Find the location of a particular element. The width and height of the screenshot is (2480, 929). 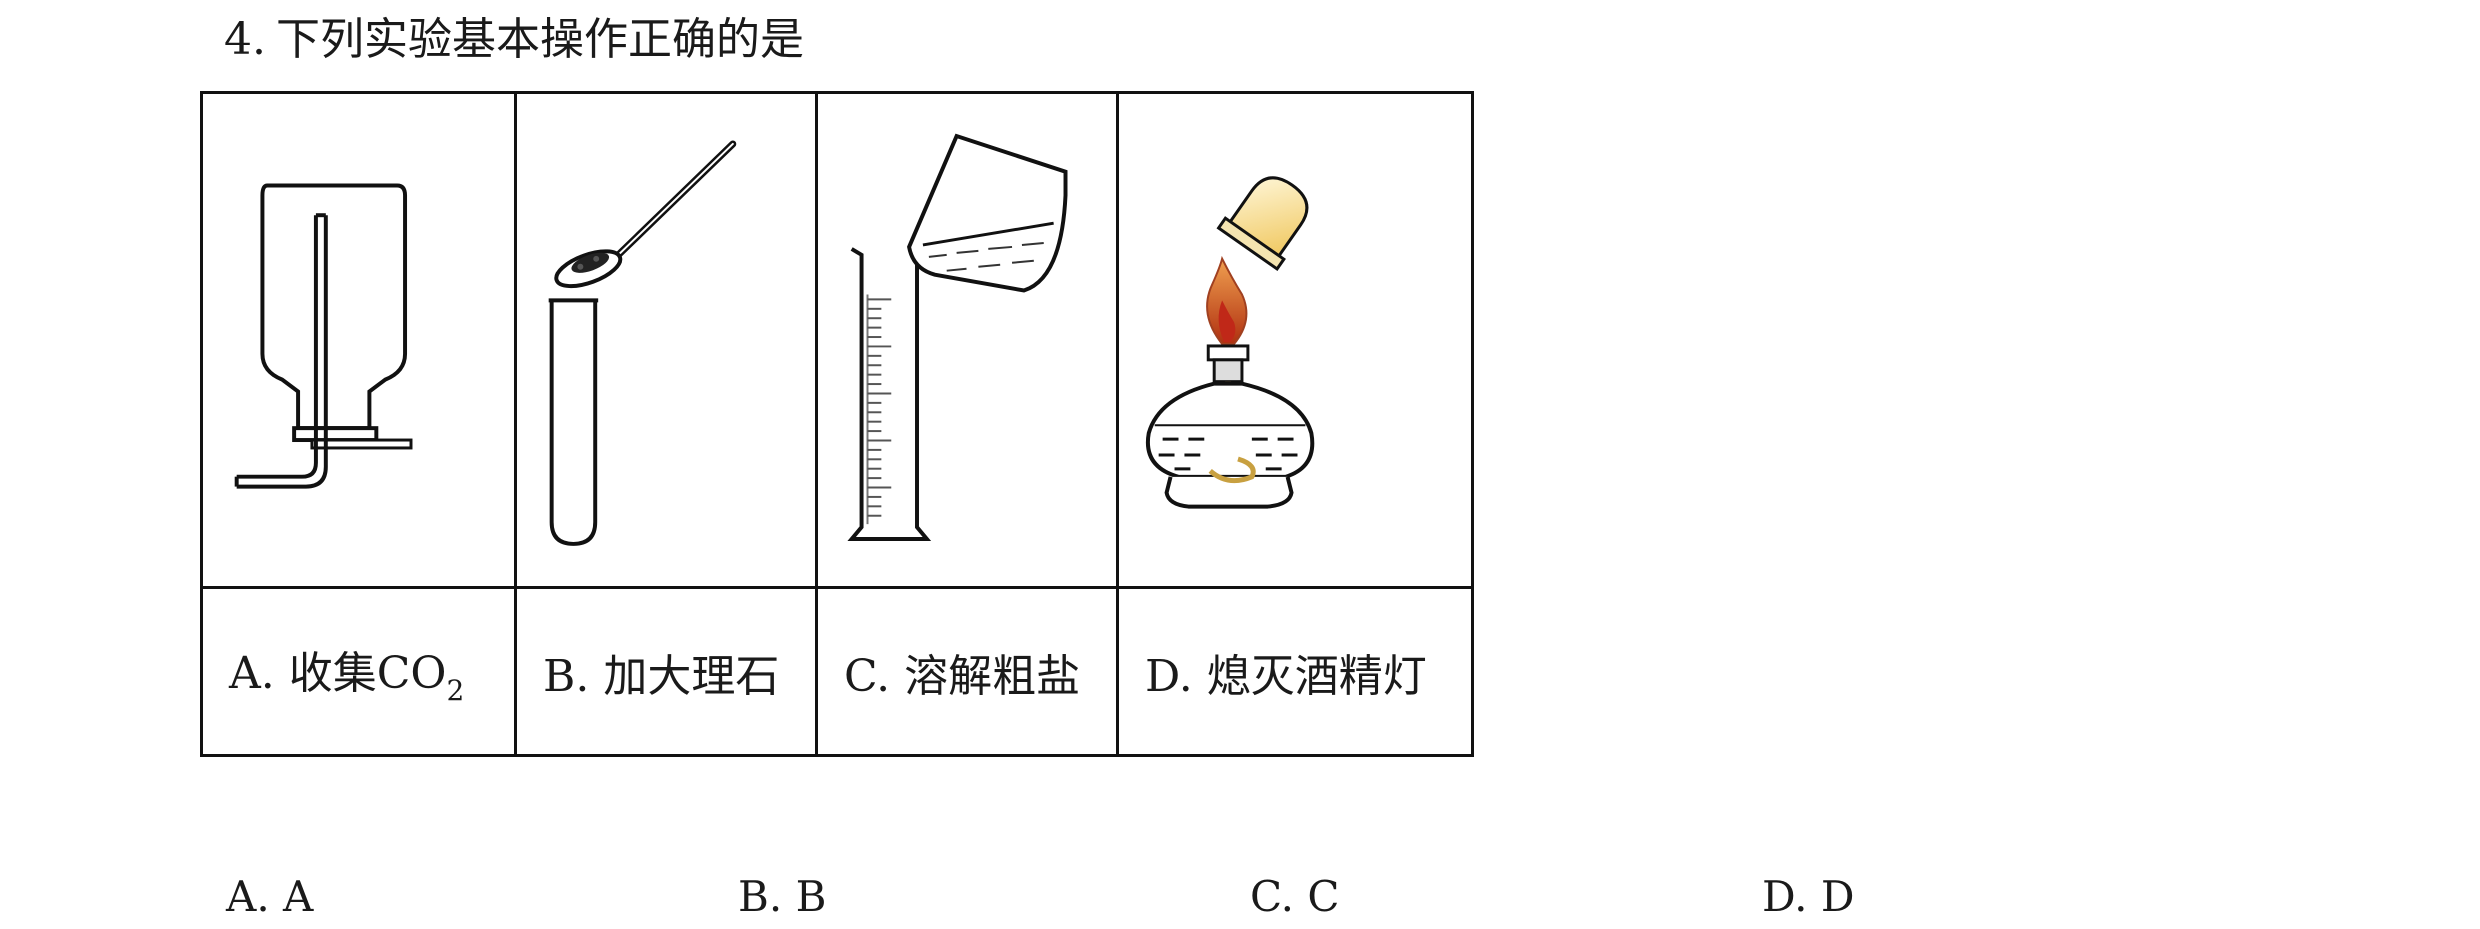

option-c-image is located at coordinates (967, 340).